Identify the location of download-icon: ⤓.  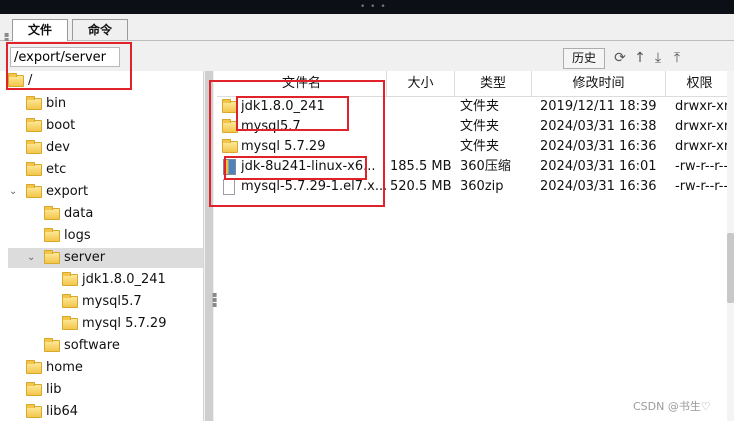
(658, 58).